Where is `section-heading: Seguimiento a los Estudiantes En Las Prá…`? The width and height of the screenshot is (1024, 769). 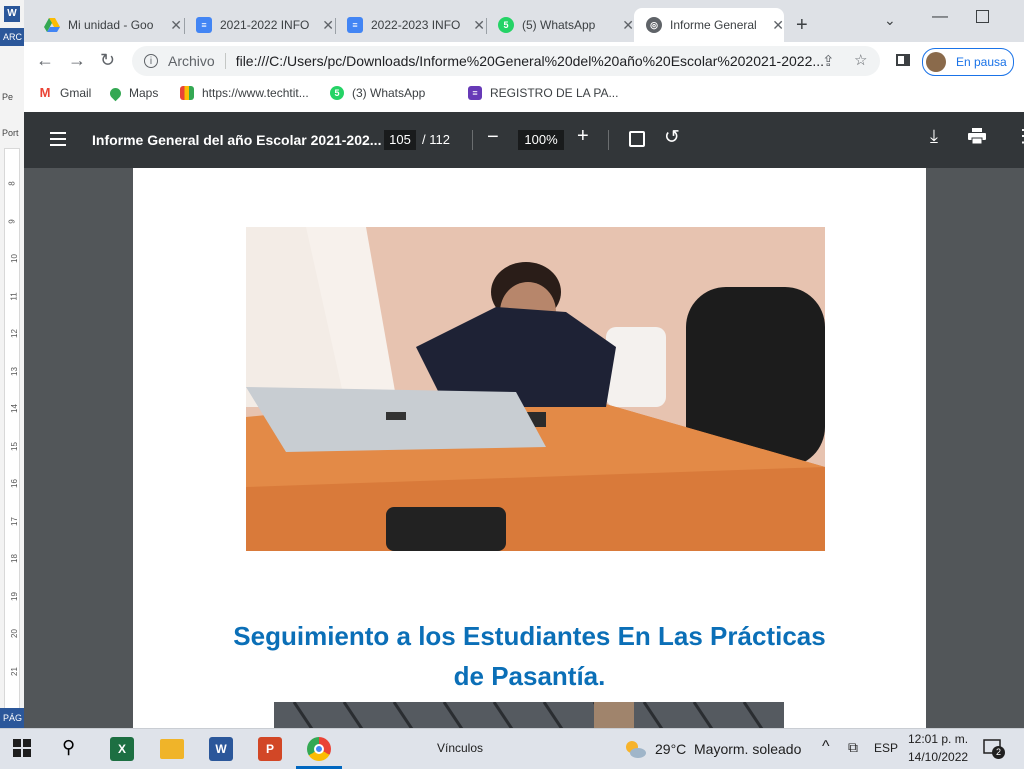
section-heading: Seguimiento a los Estudiantes En Las Prá… is located at coordinates (529, 656).